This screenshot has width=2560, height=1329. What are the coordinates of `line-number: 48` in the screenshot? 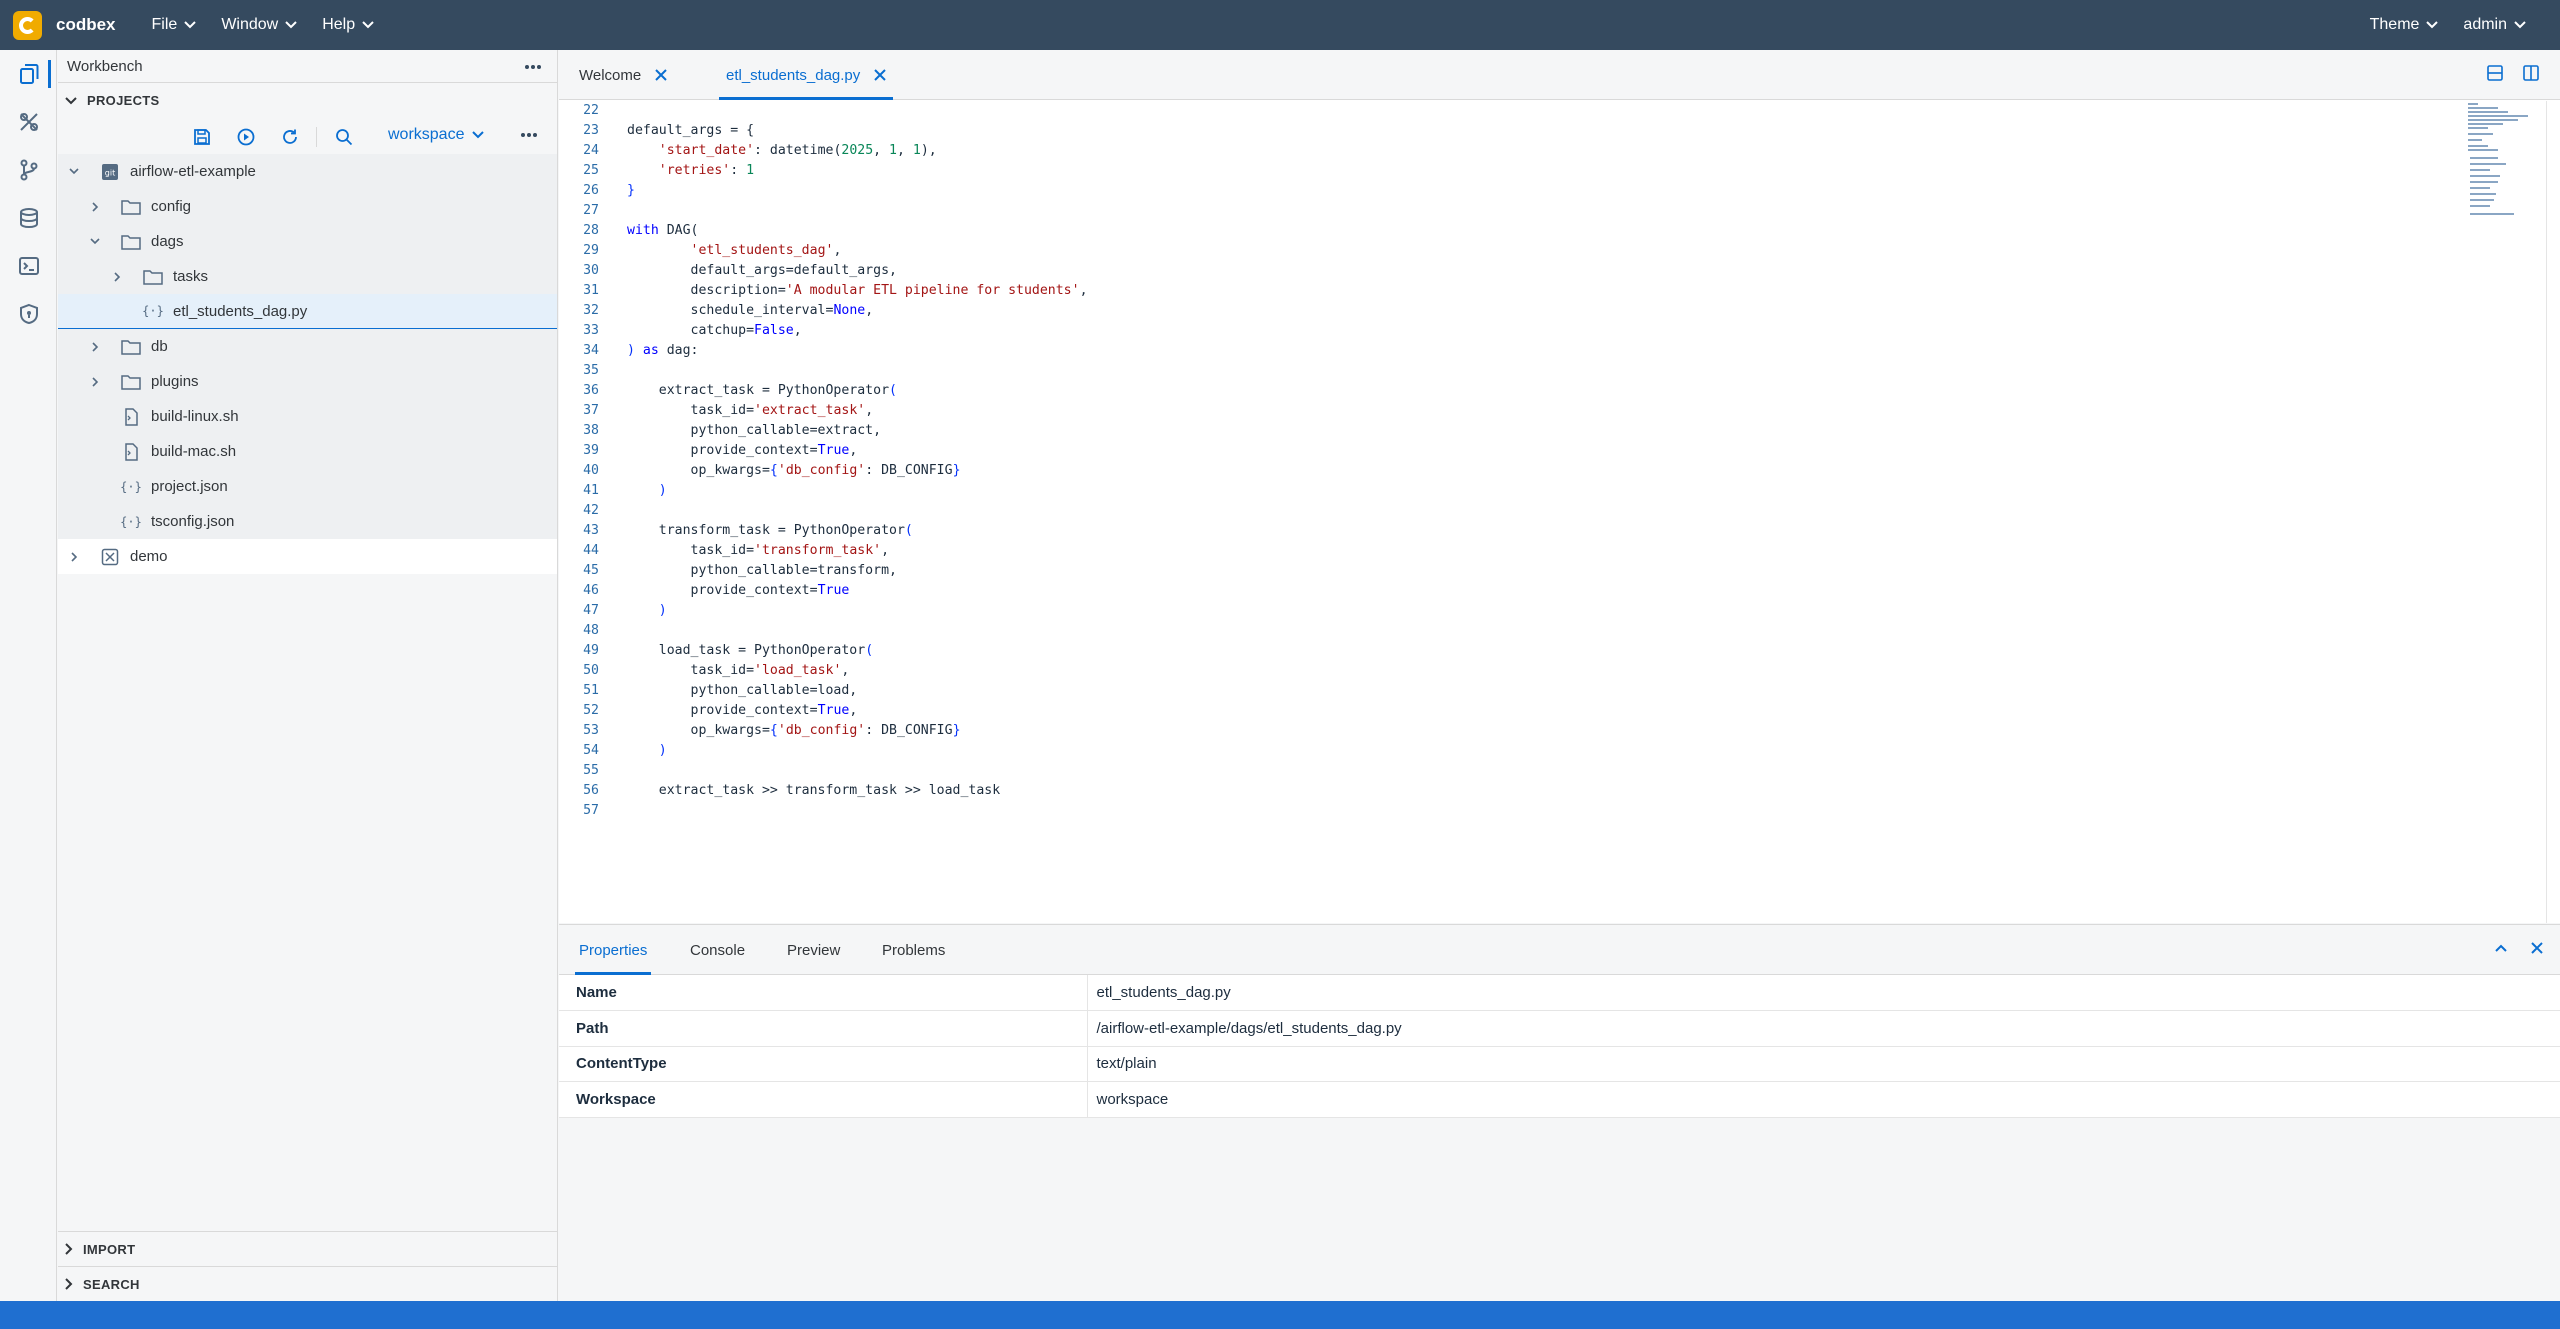 It's located at (591, 630).